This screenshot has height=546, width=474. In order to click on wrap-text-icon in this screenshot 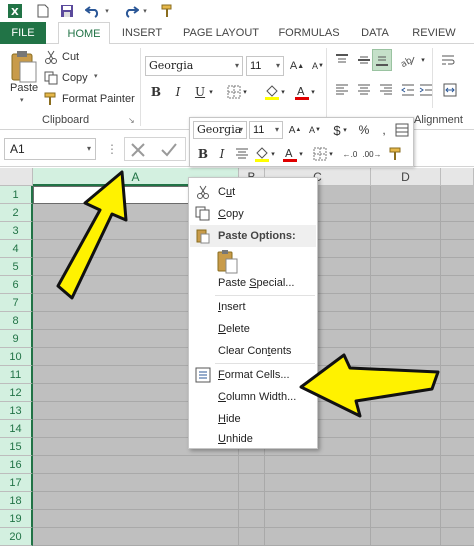, I will do `click(448, 60)`.